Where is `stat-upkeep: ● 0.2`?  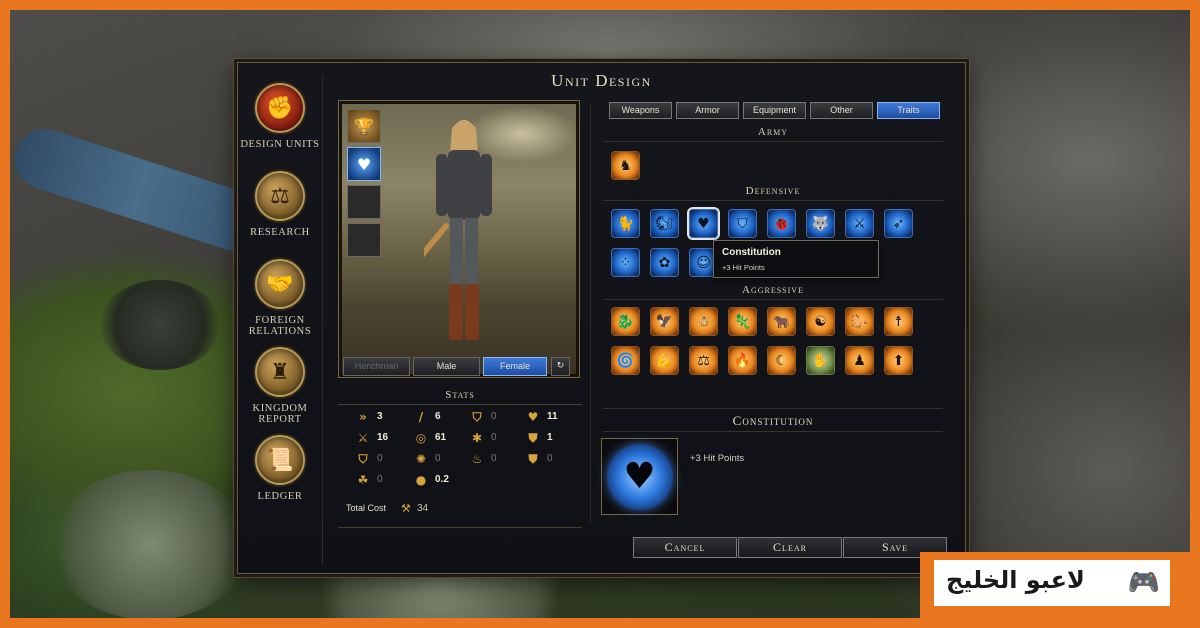
stat-upkeep: ● 0.2 is located at coordinates (432, 480).